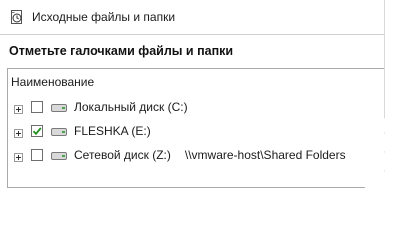 The height and width of the screenshot is (240, 398). I want to click on hard-drive-icon, so click(59, 107).